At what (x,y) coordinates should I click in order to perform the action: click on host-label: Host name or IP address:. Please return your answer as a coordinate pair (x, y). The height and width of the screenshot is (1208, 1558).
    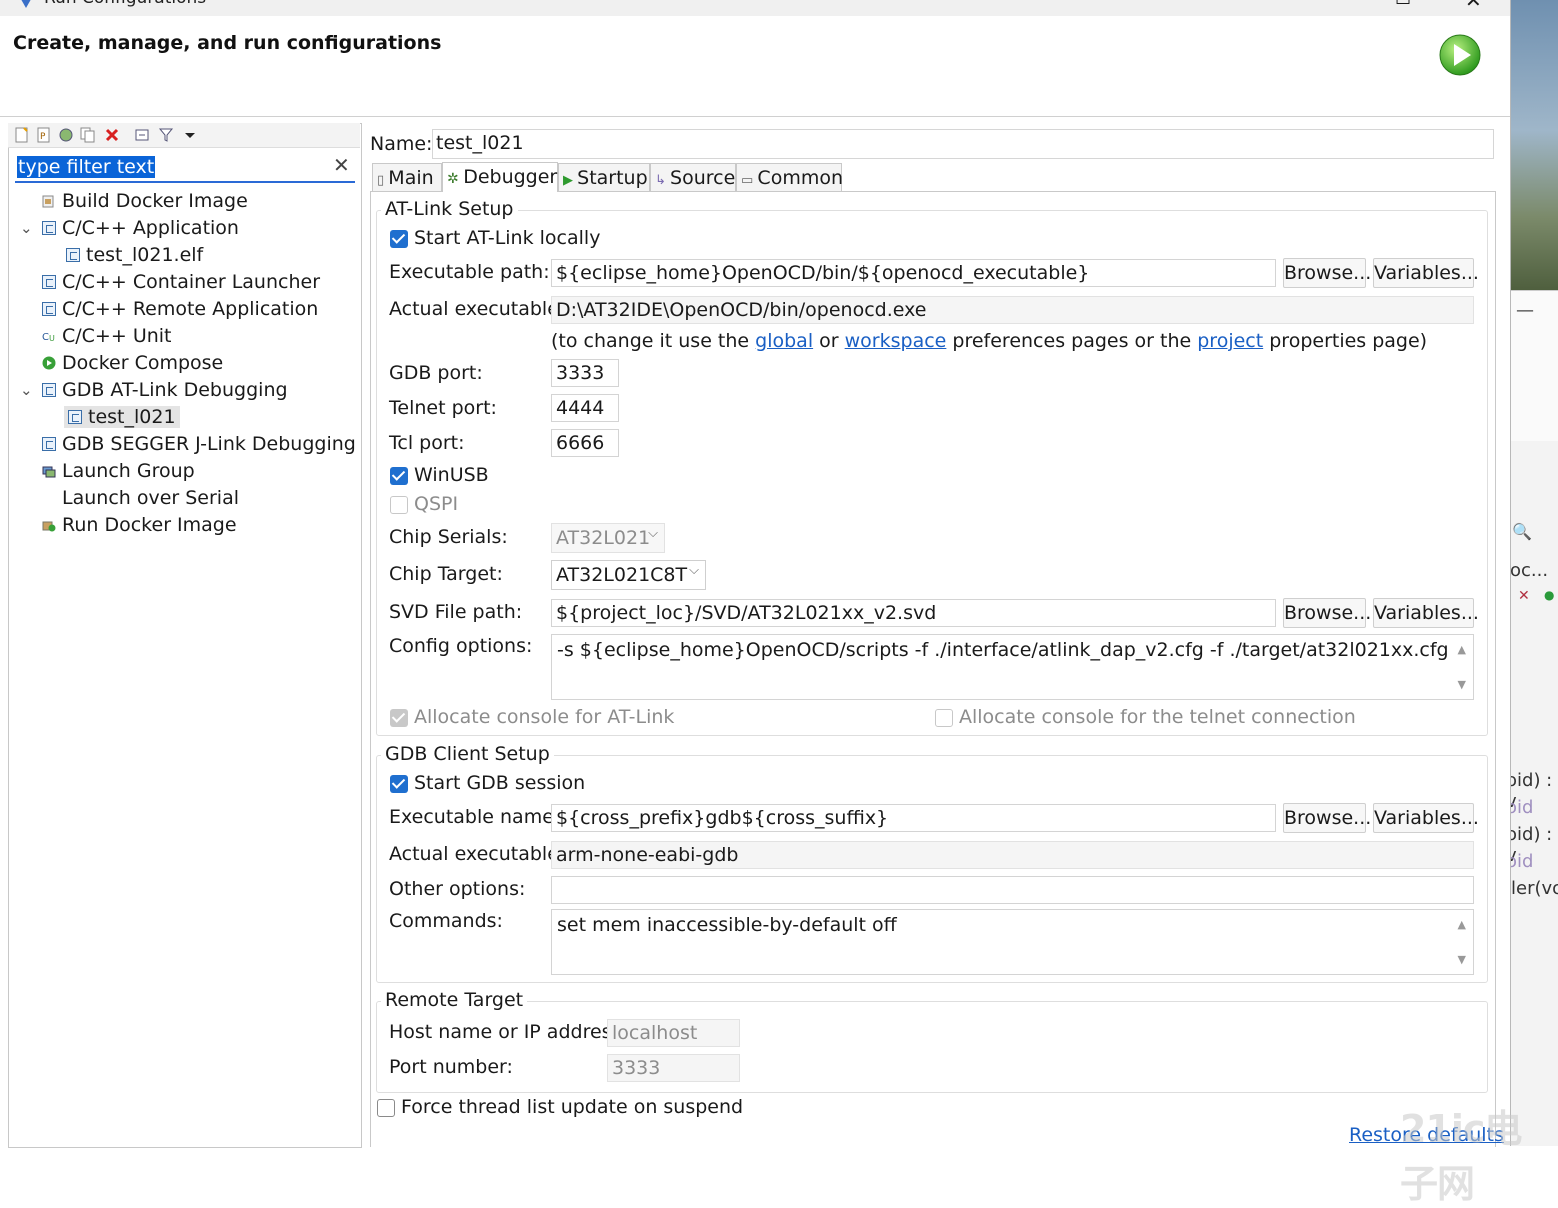
    Looking at the image, I should click on (508, 1032).